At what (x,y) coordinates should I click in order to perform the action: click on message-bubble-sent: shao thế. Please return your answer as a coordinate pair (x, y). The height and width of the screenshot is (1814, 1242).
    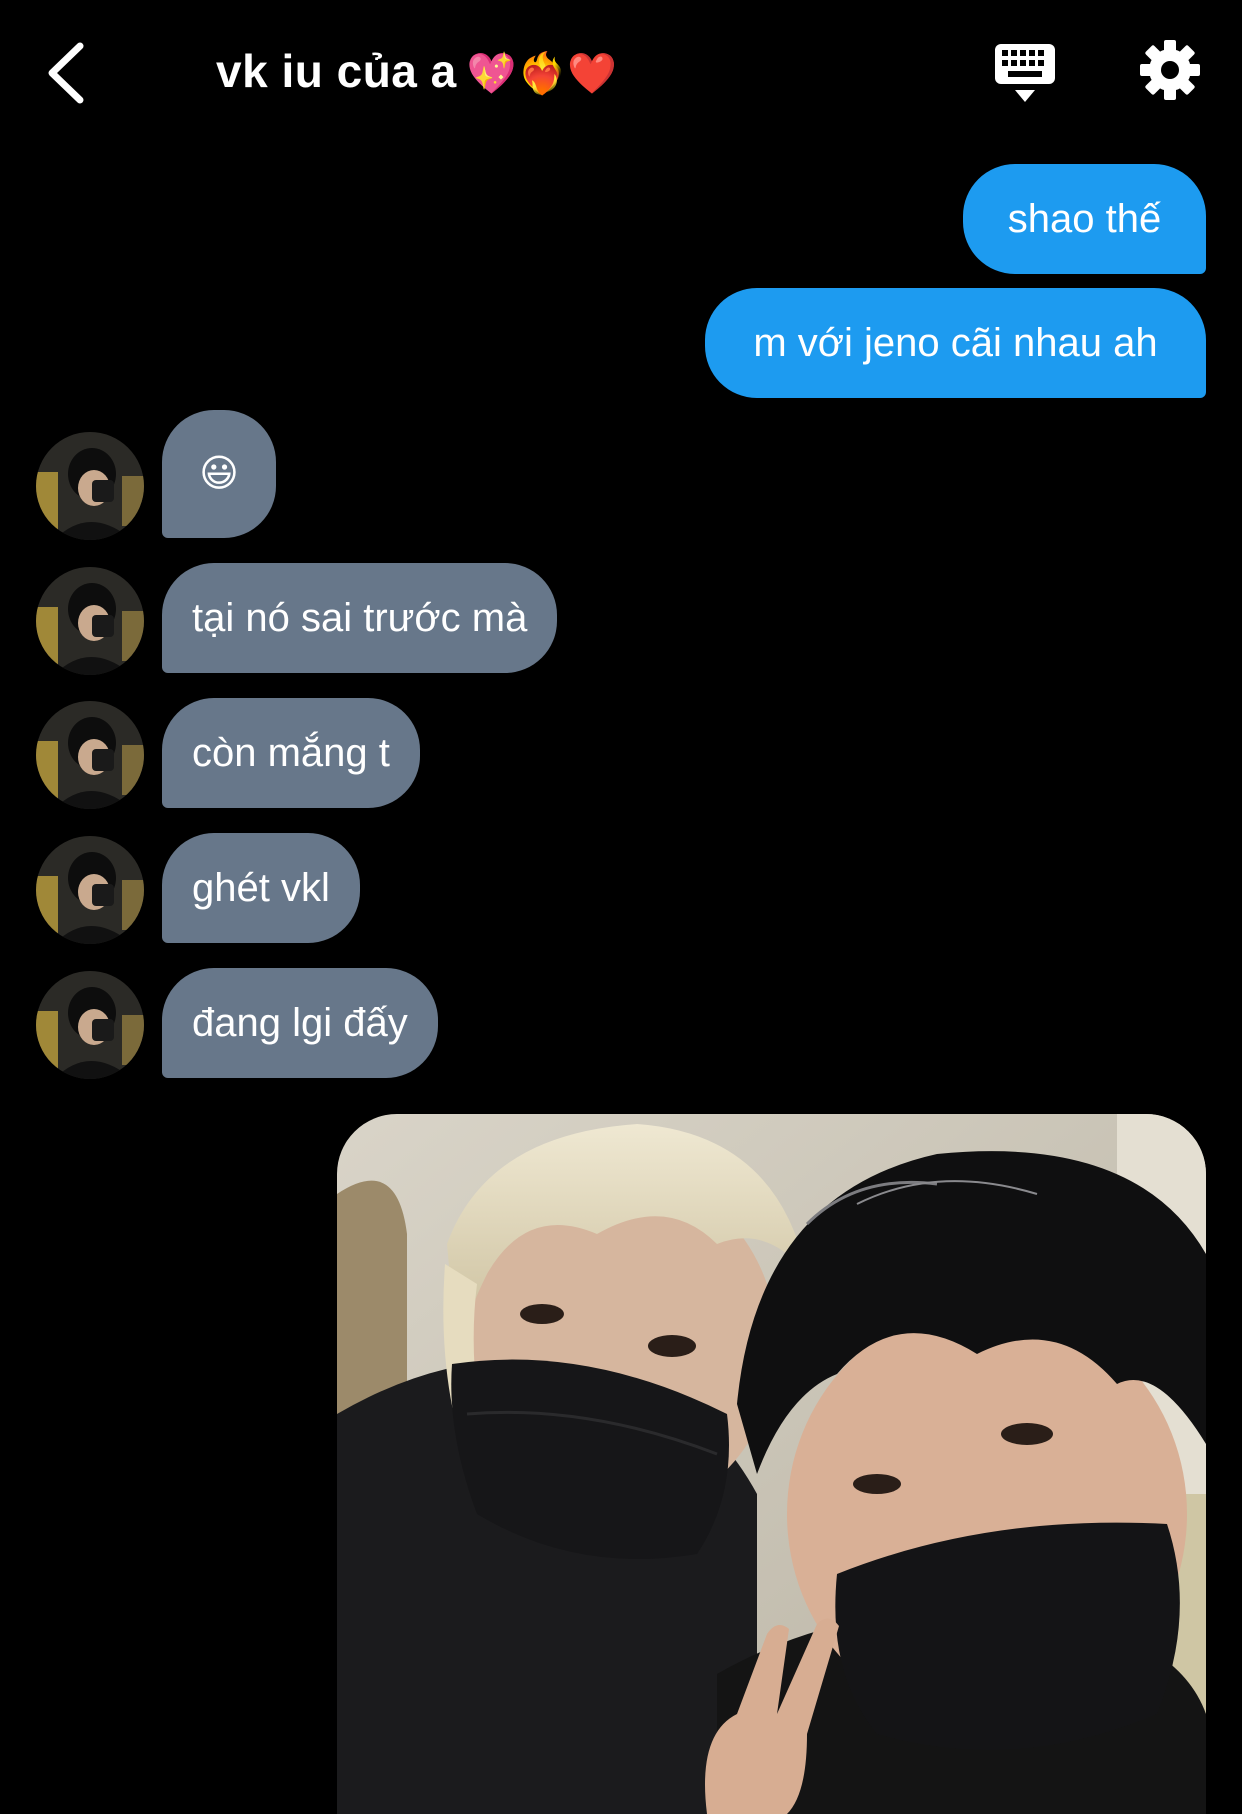
    Looking at the image, I should click on (1084, 219).